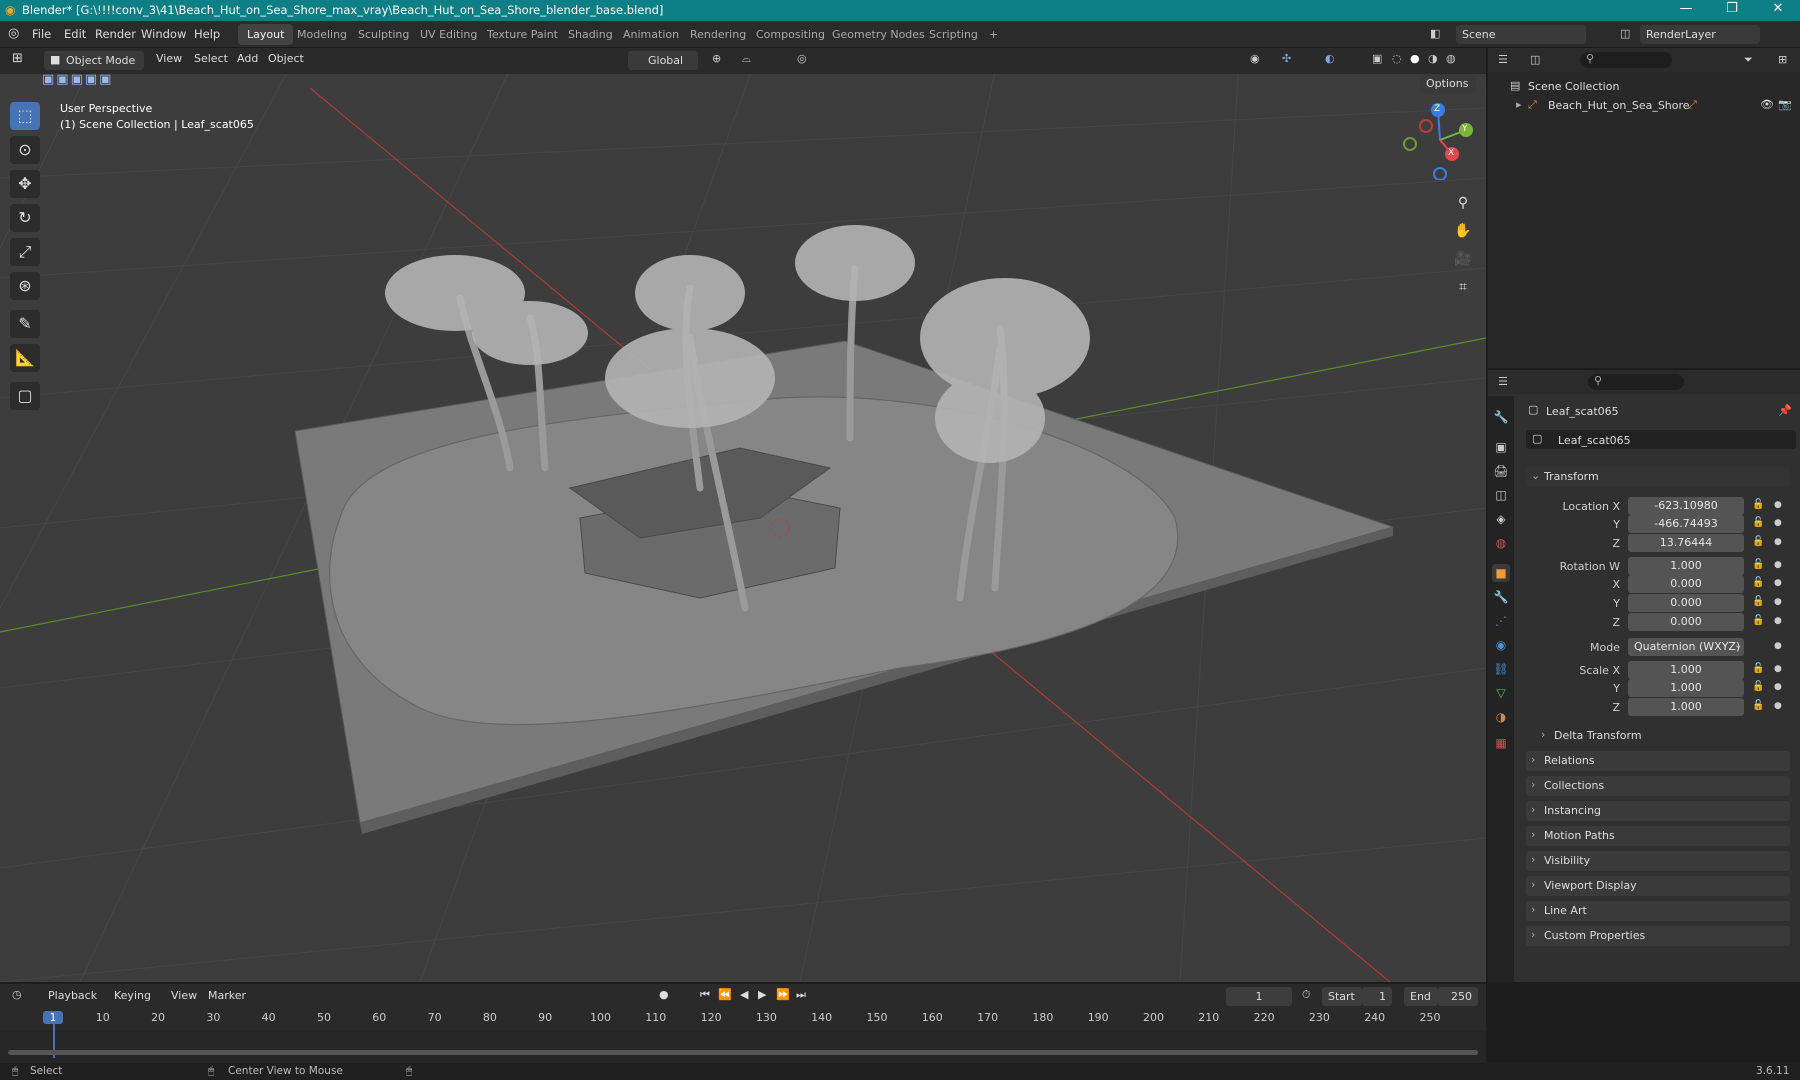  Describe the element at coordinates (1785, 410) in the screenshot. I see `pin-icon: 📌` at that location.